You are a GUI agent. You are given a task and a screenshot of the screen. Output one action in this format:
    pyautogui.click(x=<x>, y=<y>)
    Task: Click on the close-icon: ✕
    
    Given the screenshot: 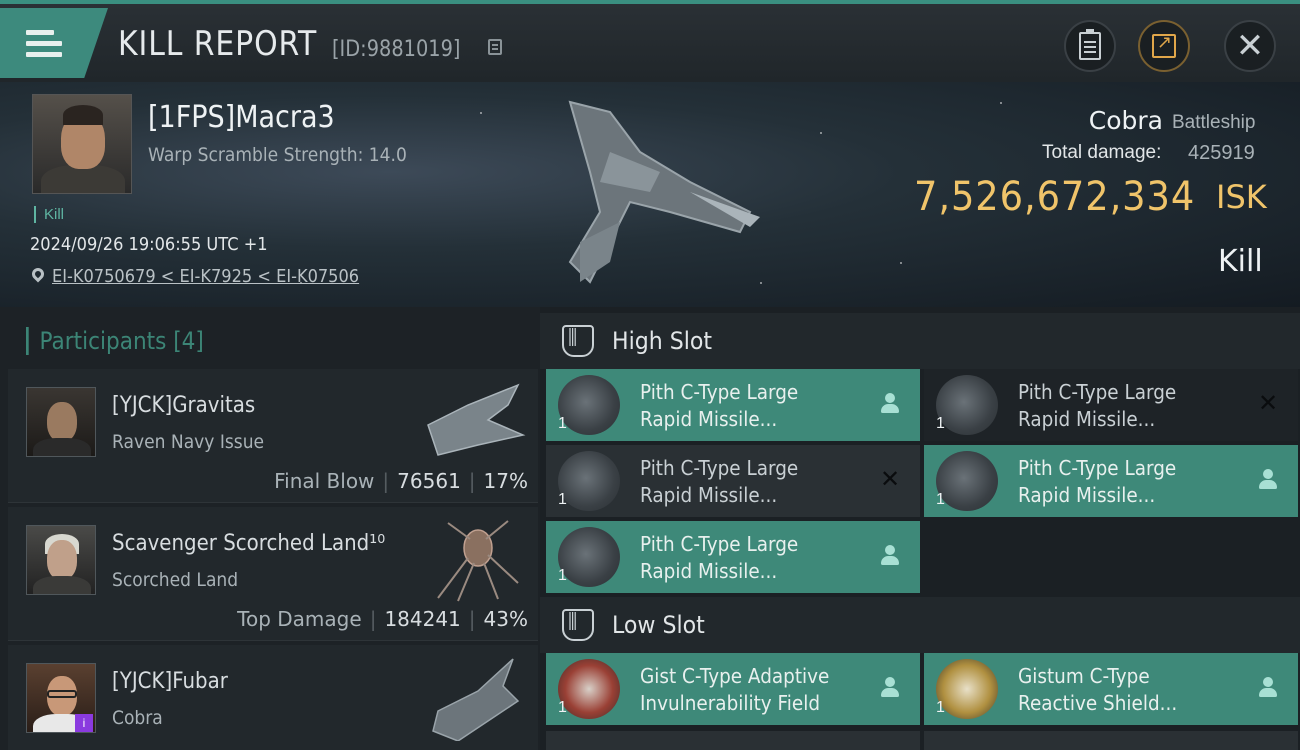 What is the action you would take?
    pyautogui.click(x=1250, y=46)
    